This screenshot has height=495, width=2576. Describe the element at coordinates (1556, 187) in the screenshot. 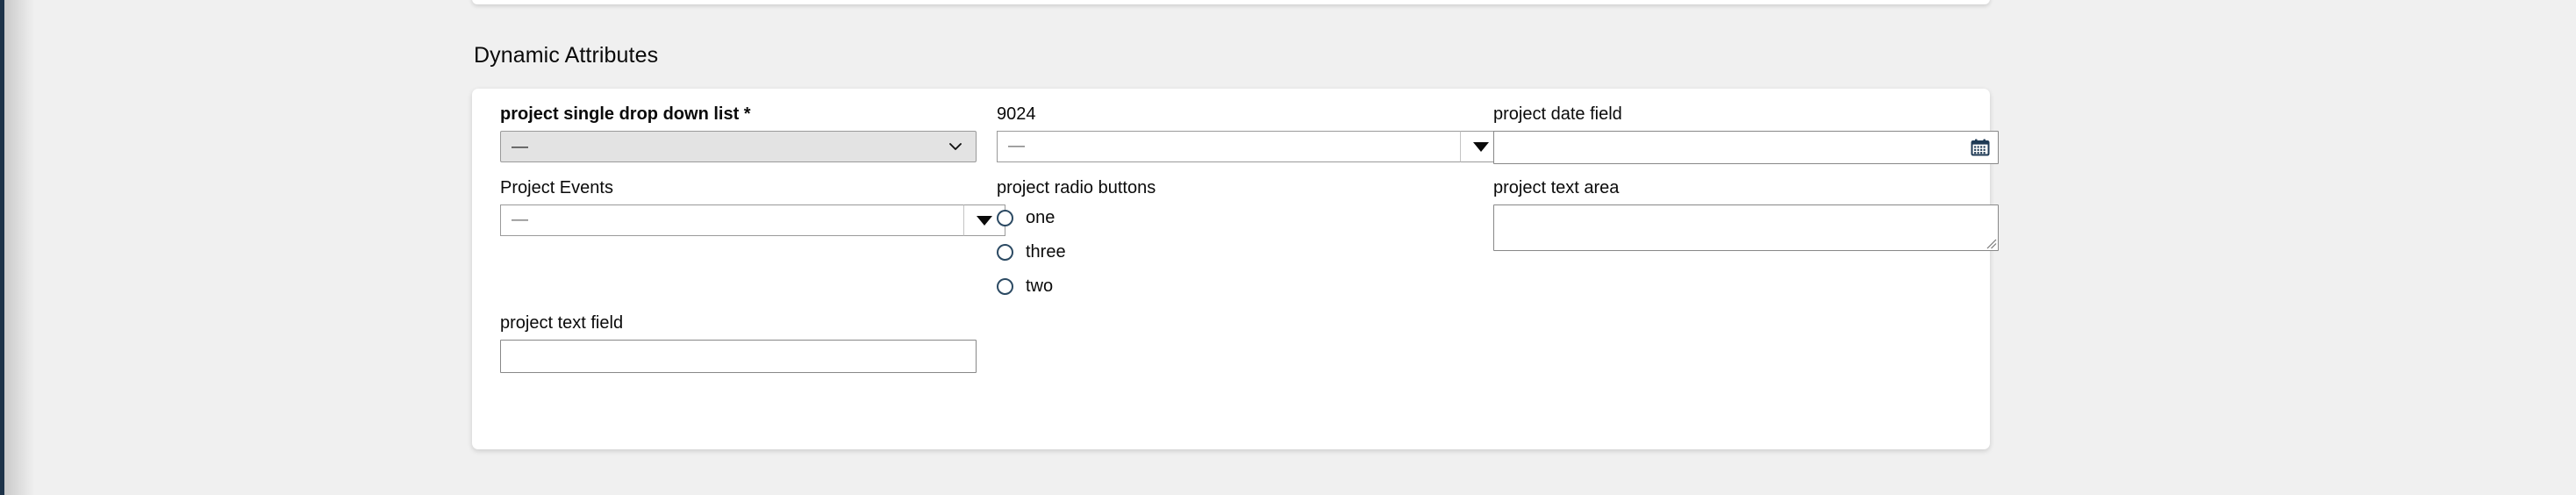

I see `label-project-text-area: project text area` at that location.